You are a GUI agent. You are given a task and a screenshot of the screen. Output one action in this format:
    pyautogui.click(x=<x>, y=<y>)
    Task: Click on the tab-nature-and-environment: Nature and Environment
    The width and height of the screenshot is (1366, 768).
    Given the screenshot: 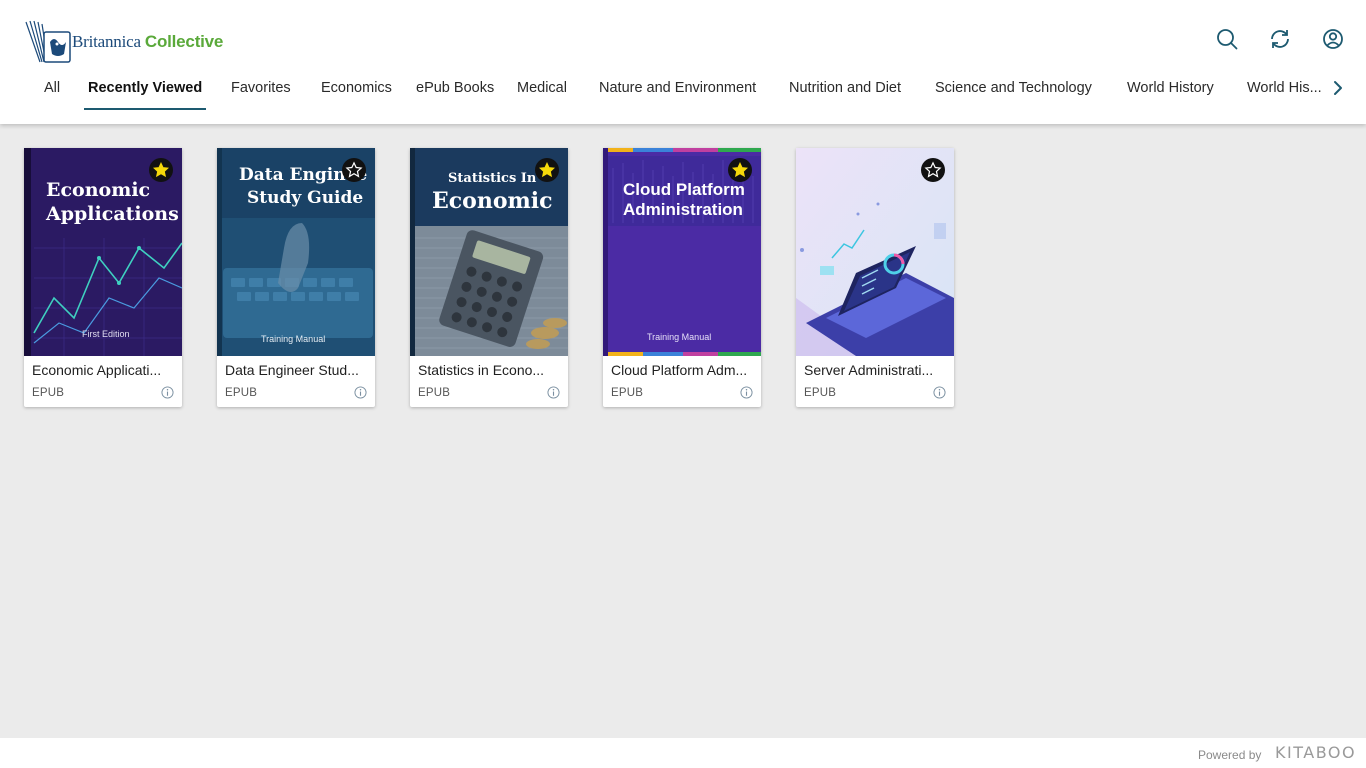 What is the action you would take?
    pyautogui.click(x=677, y=90)
    